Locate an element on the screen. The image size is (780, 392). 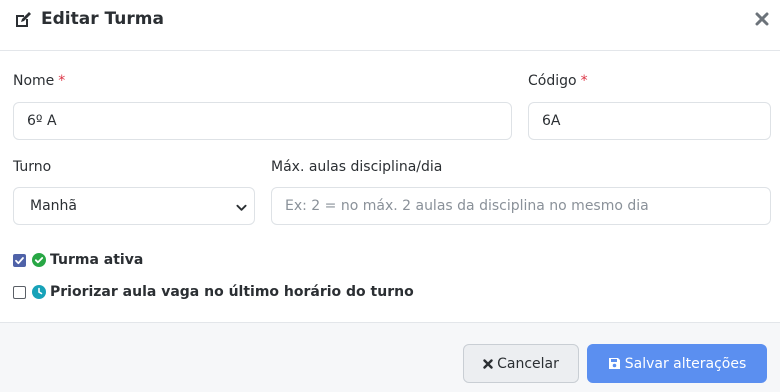
nome-input is located at coordinates (262, 121).